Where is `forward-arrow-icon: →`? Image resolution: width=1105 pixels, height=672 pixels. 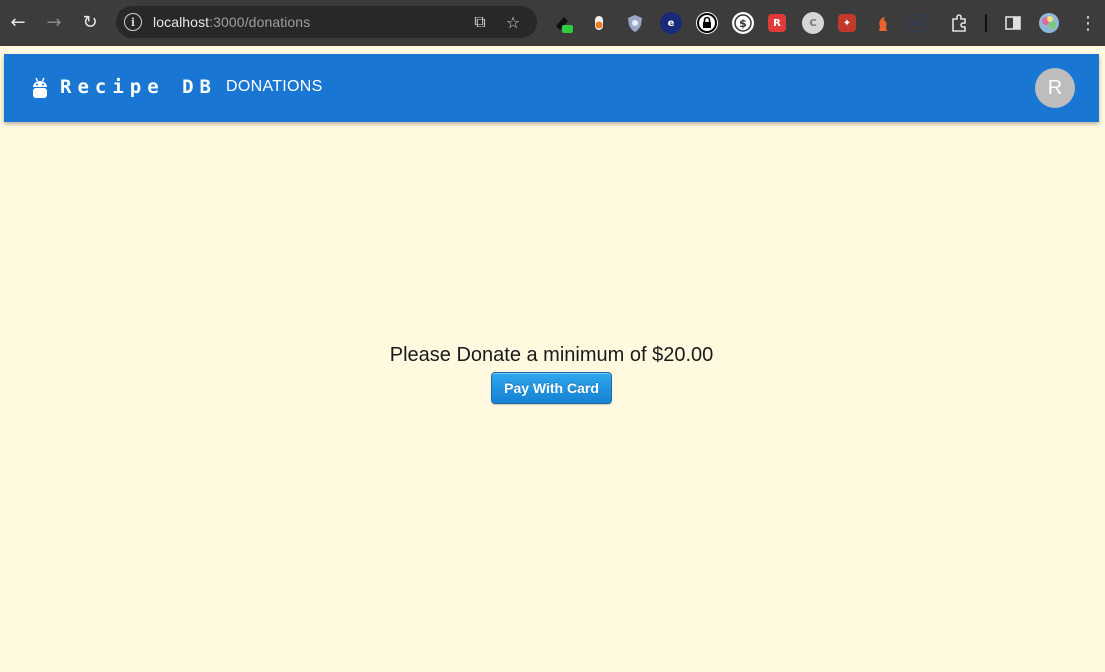
forward-arrow-icon: → is located at coordinates (54, 22).